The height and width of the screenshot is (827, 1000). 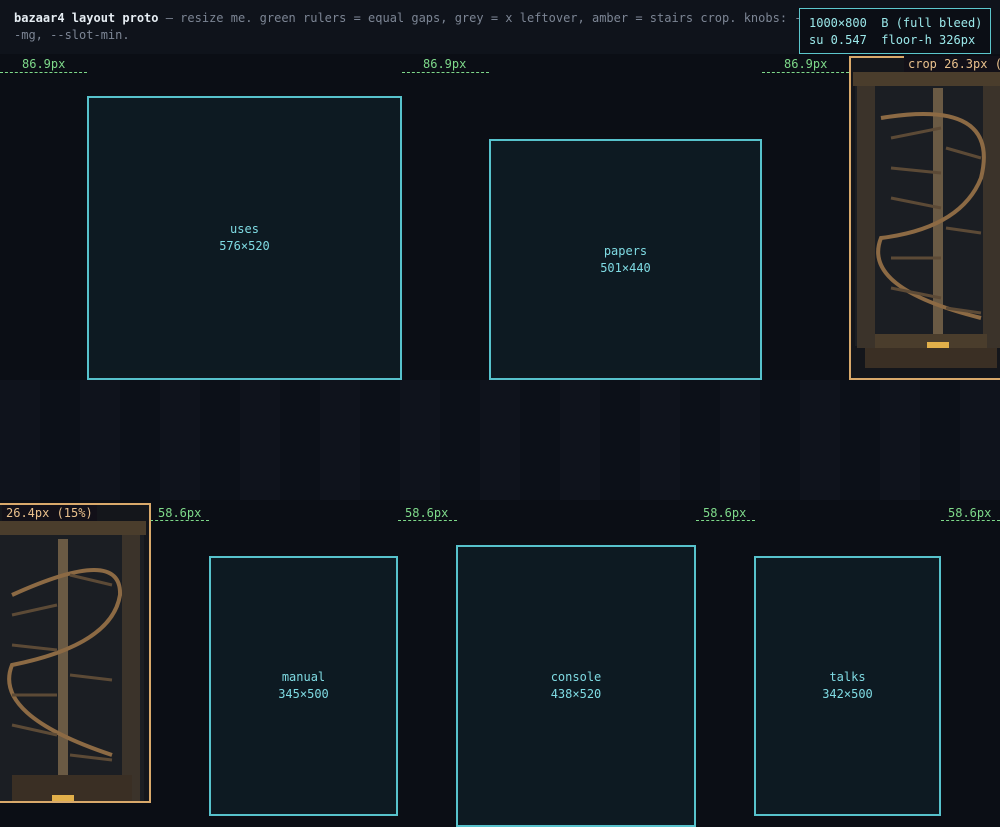 What do you see at coordinates (892, 40) in the screenshot?
I see `info-line-2: su 0.547 floor-h 326px` at bounding box center [892, 40].